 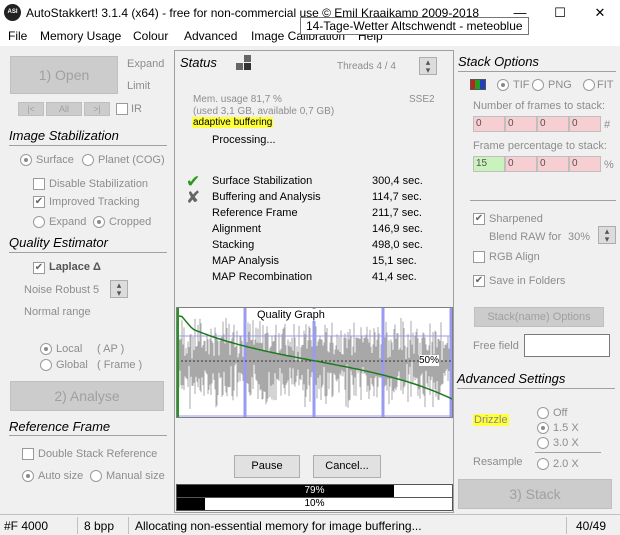 I want to click on resample-2x-label: 2.0 X, so click(x=566, y=464).